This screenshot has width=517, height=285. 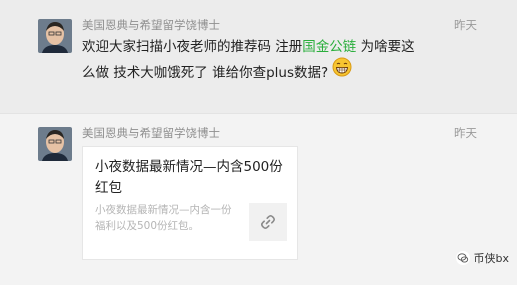 I want to click on watermark: 币侠bx, so click(x=482, y=258).